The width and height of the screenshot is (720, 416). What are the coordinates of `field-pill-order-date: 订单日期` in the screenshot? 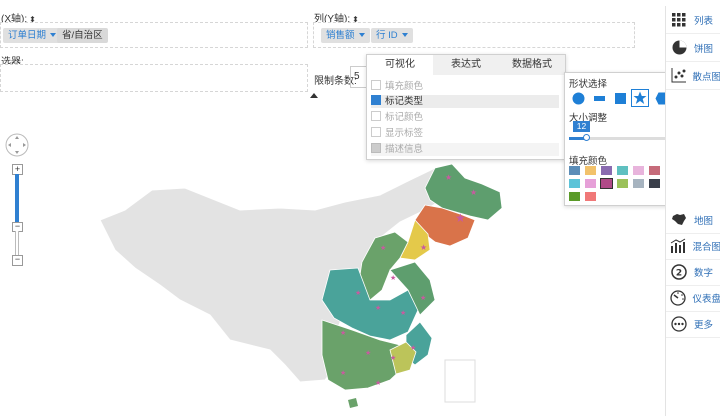 It's located at (32, 35).